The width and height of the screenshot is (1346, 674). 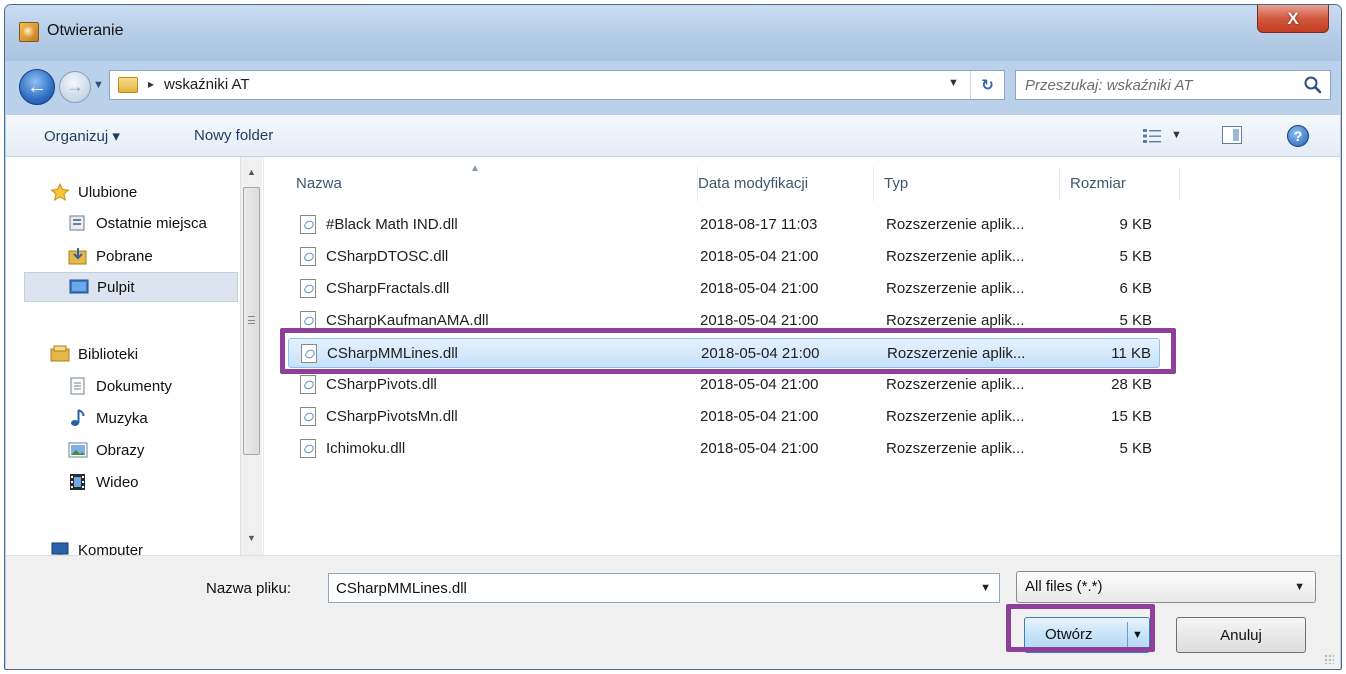 What do you see at coordinates (1176, 135) in the screenshot?
I see `view-dropdown-icon: ▼` at bounding box center [1176, 135].